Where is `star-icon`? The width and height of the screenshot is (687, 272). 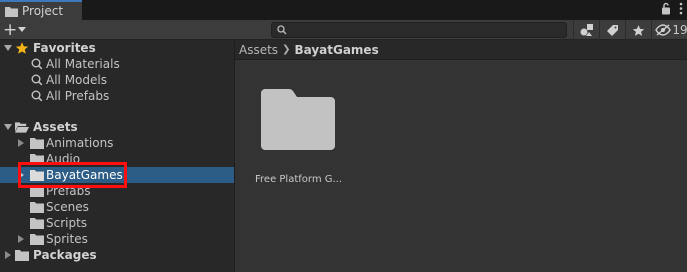
star-icon is located at coordinates (638, 30).